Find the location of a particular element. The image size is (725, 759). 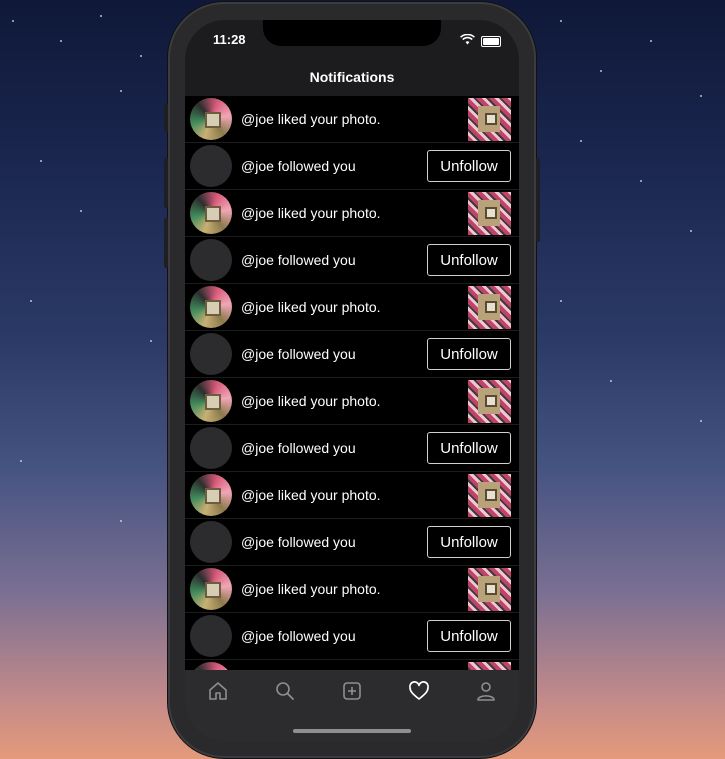

add-post-icon is located at coordinates (352, 691).